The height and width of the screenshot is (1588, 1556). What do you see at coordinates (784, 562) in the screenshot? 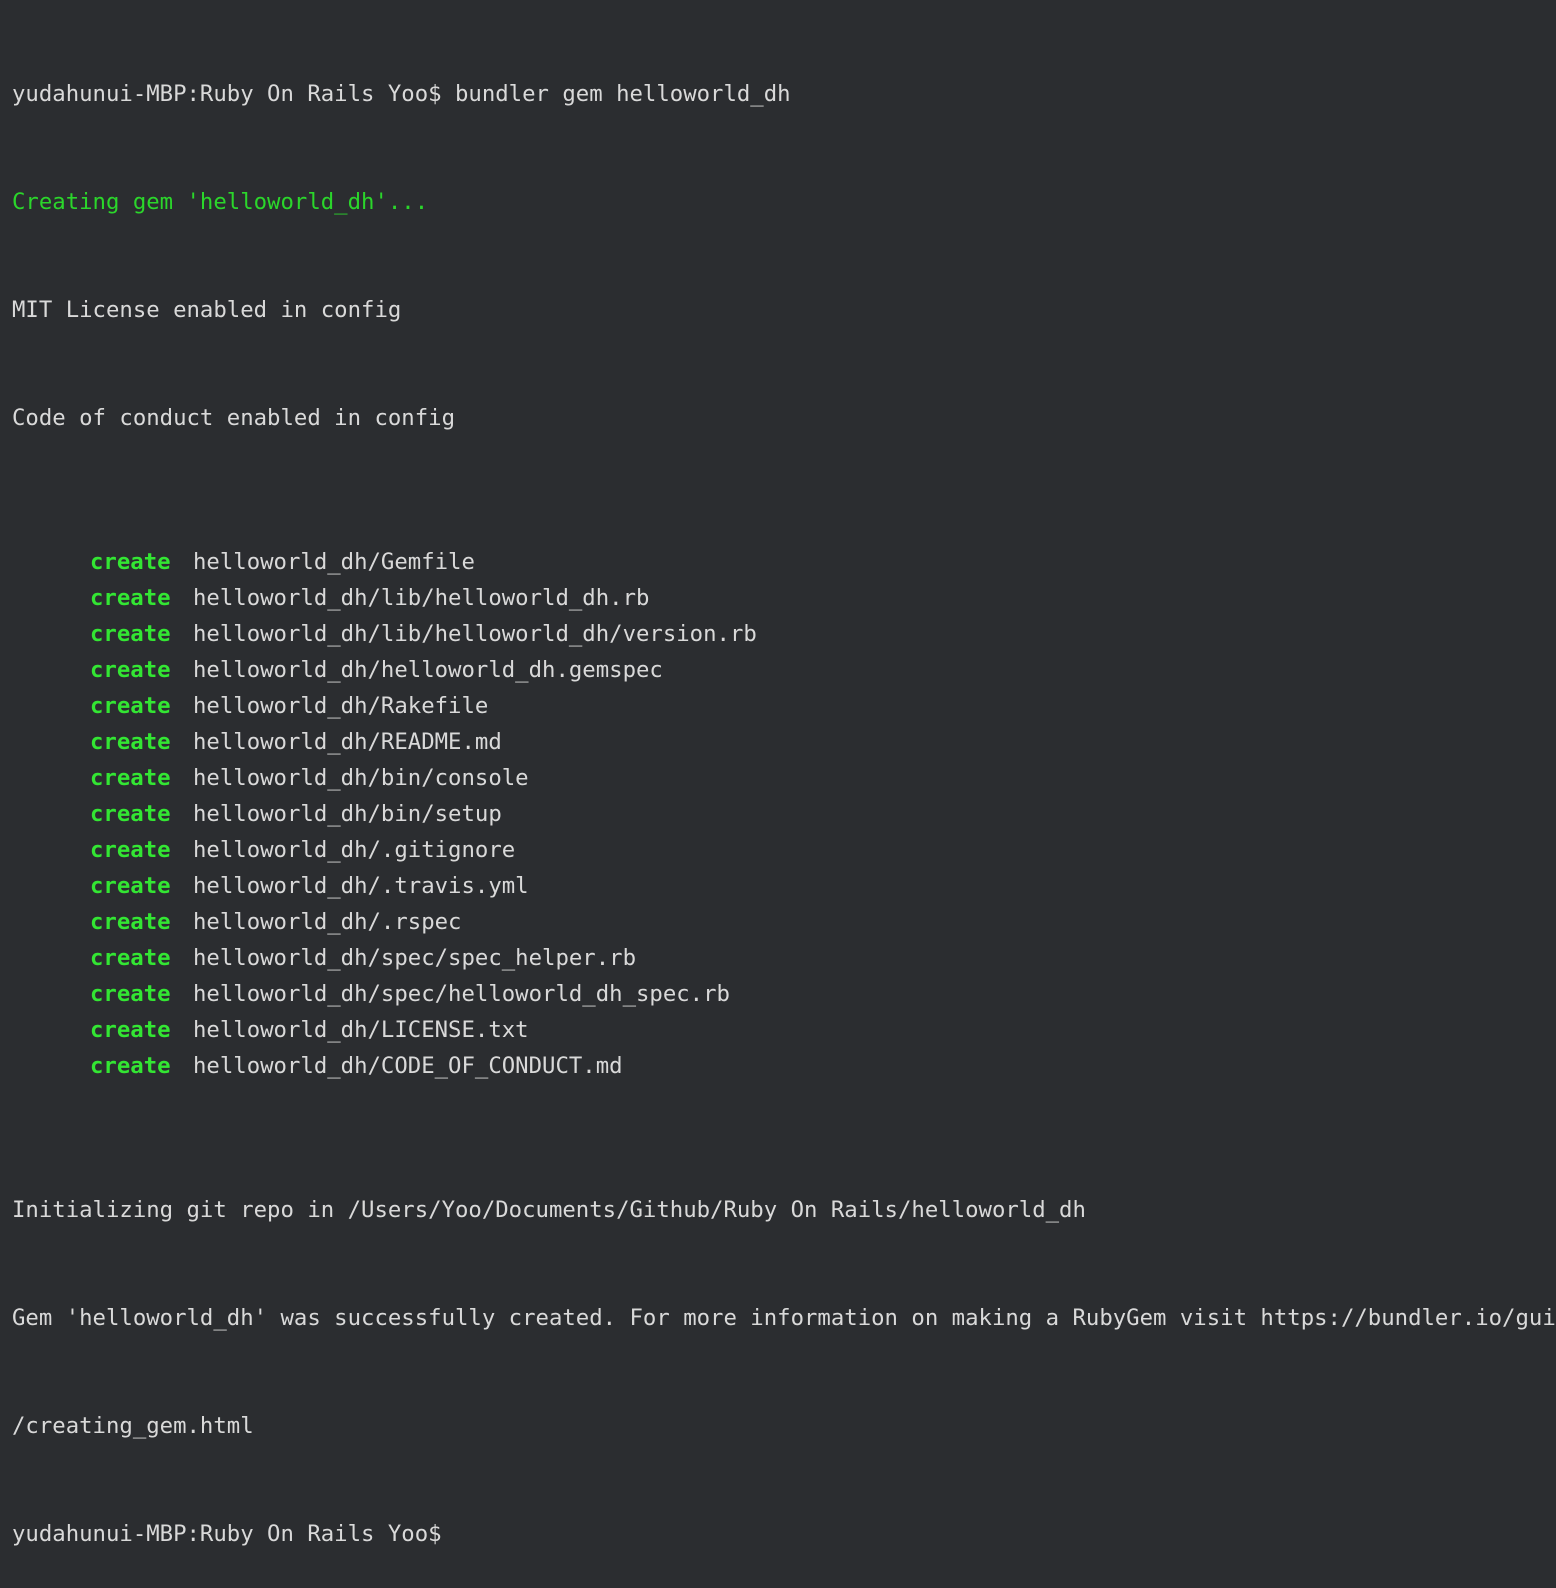
I see `created-file-row: create helloworld_dh/Gemfile` at bounding box center [784, 562].